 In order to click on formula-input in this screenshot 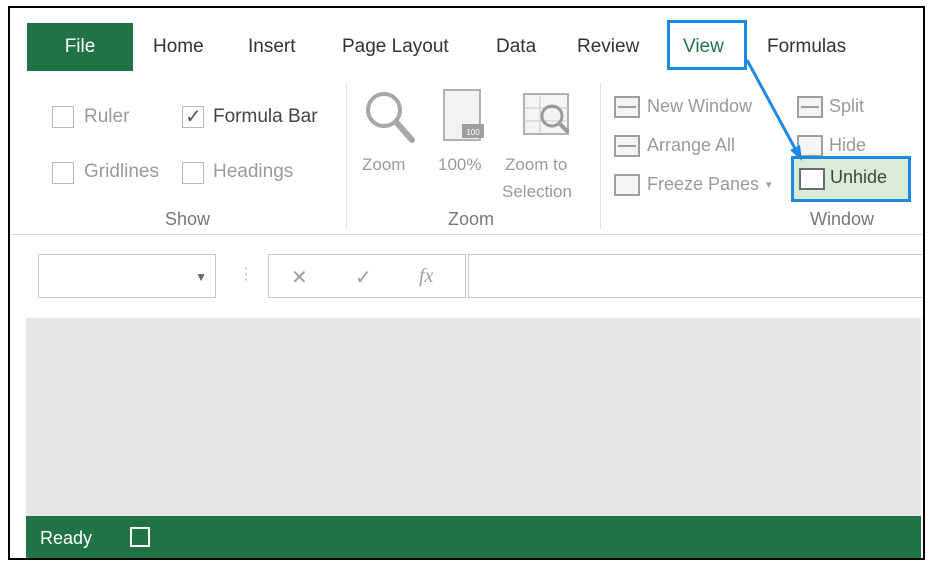, I will do `click(695, 276)`.